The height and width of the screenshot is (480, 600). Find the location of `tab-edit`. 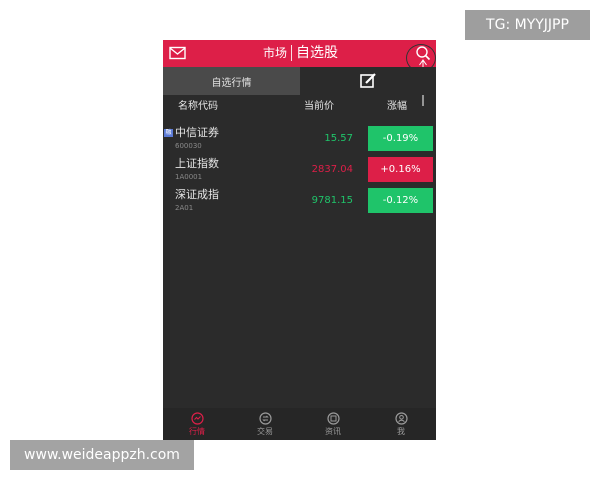

tab-edit is located at coordinates (368, 81).